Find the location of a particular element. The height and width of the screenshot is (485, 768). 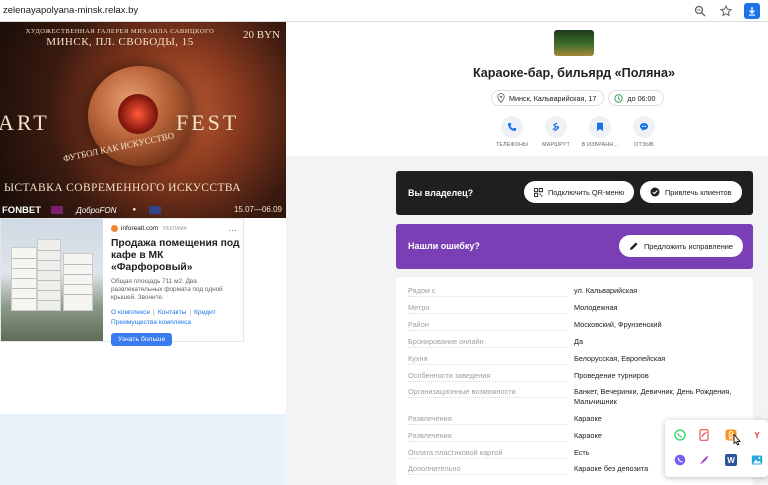

share-panel: Y W is located at coordinates (716, 448).